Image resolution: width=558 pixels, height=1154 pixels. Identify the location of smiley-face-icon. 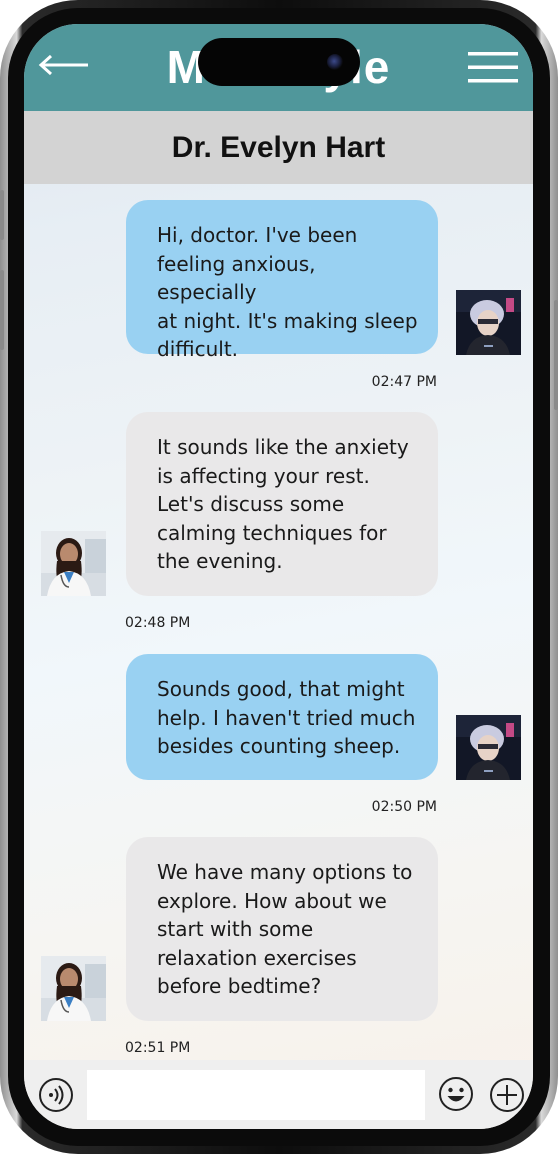
(456, 1094).